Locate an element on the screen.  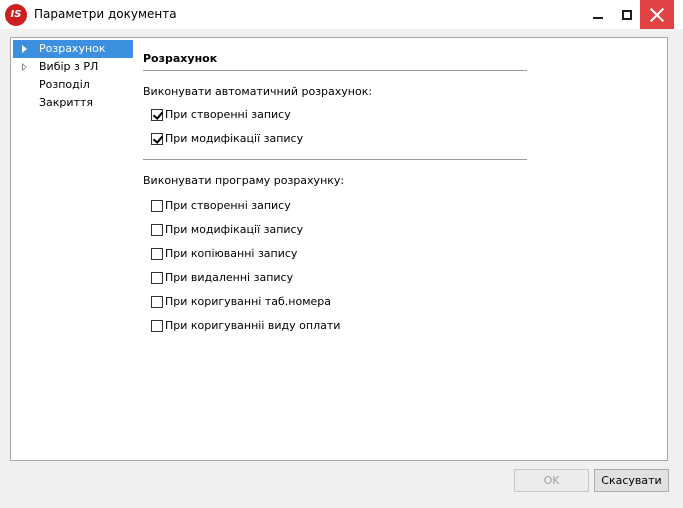
close-icon is located at coordinates (657, 15).